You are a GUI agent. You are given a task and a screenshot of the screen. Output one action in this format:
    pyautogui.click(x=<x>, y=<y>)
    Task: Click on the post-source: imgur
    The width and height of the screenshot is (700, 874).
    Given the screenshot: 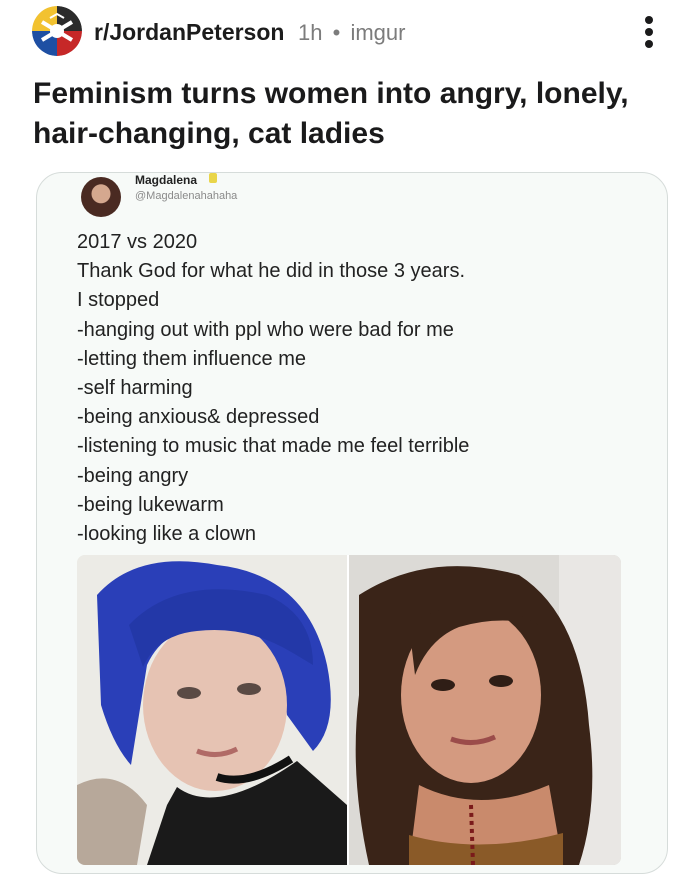 What is the action you would take?
    pyautogui.click(x=377, y=32)
    